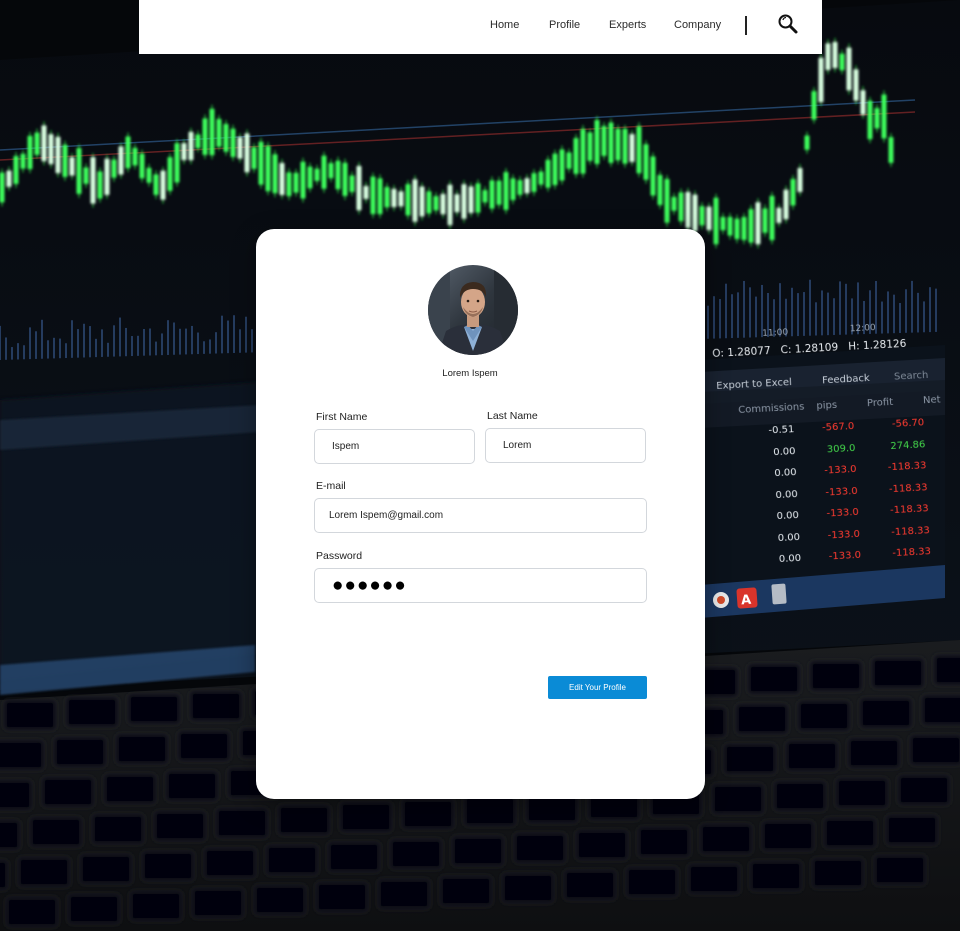 The width and height of the screenshot is (960, 931). I want to click on svg-text: A, so click(746, 601).